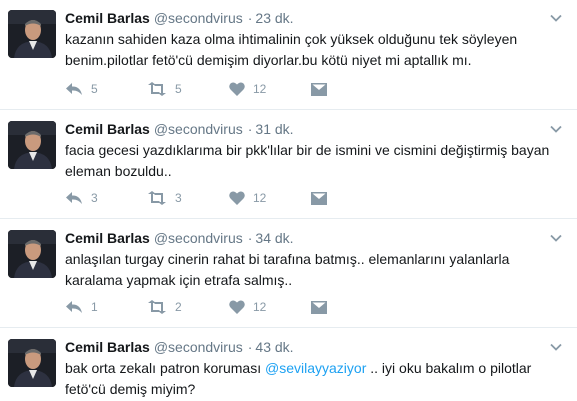  Describe the element at coordinates (274, 238) in the screenshot. I see `tweet-time: 34 dk.` at that location.